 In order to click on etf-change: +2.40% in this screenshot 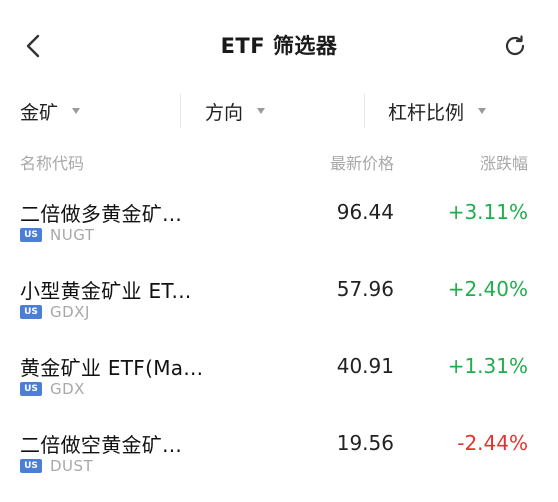, I will do `click(487, 289)`.